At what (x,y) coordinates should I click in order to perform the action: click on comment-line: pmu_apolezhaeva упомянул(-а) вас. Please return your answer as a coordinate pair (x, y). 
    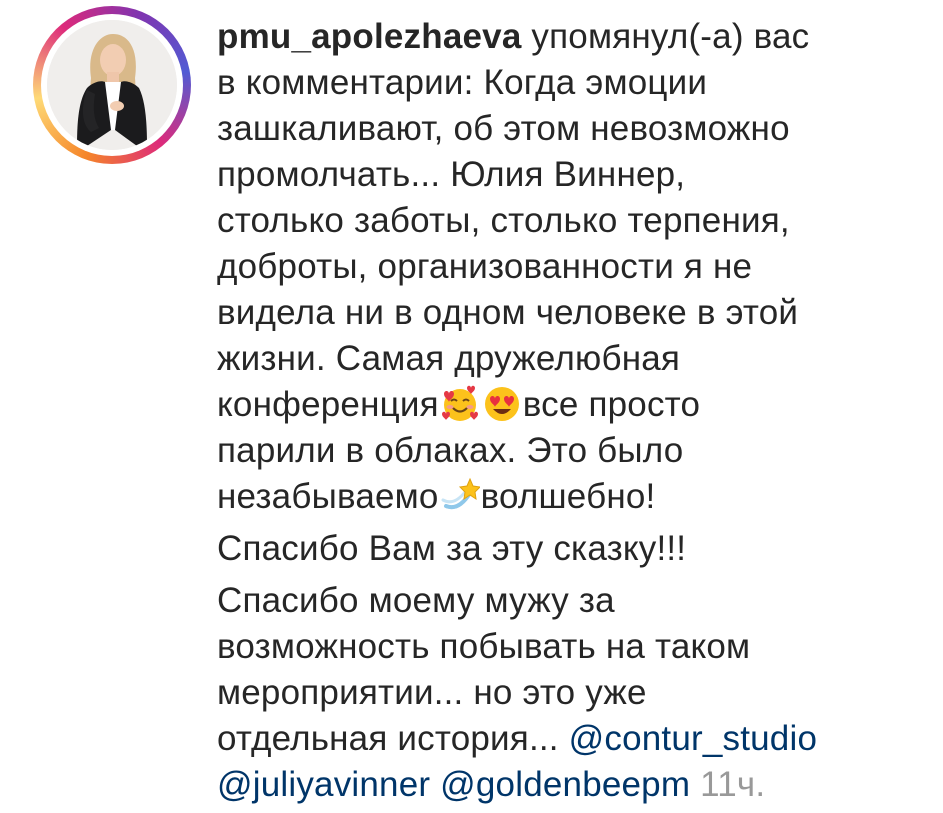
    Looking at the image, I should click on (567, 37).